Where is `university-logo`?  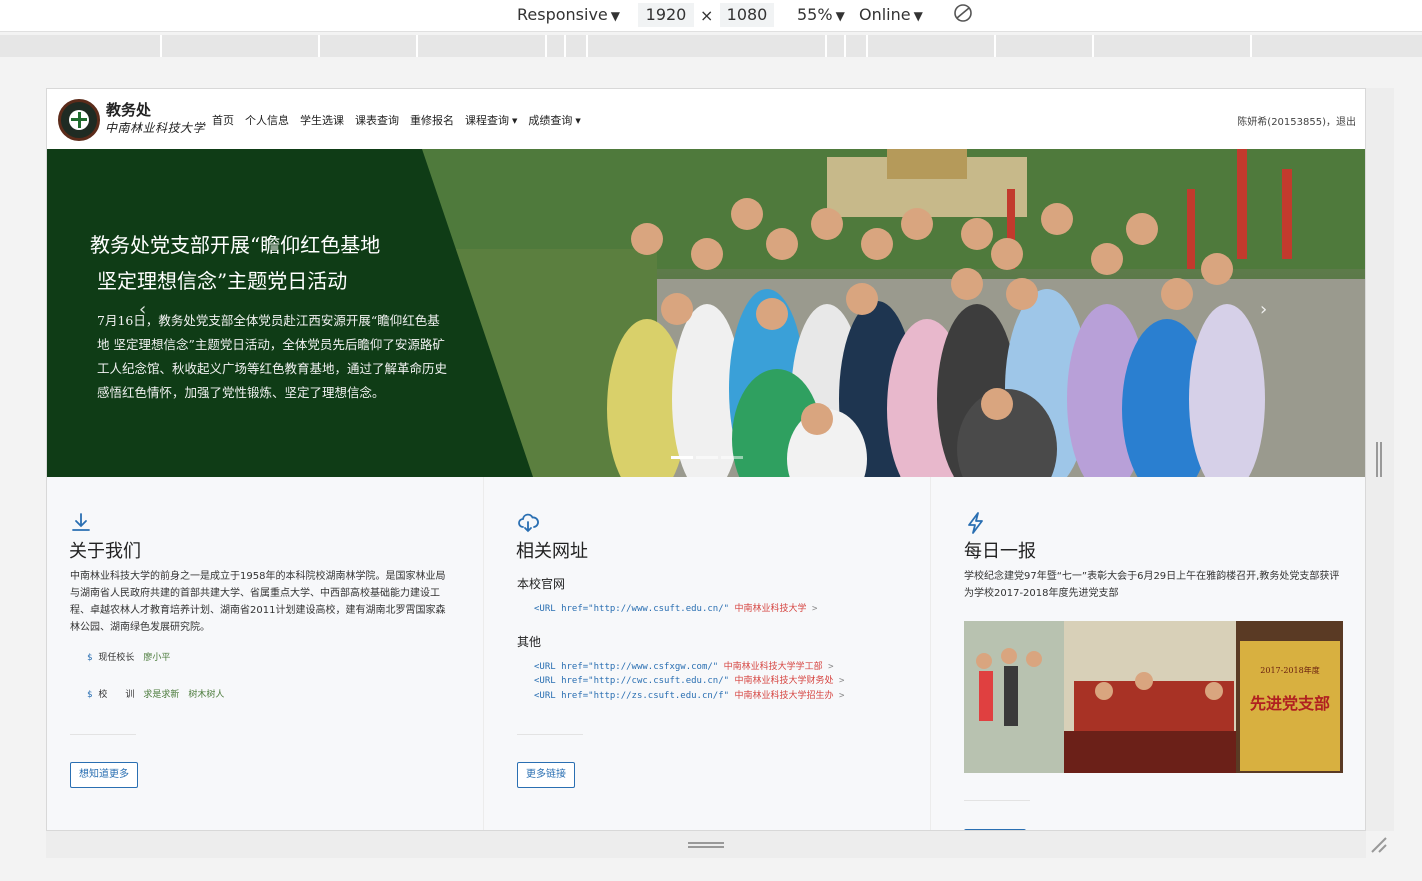
university-logo is located at coordinates (79, 120).